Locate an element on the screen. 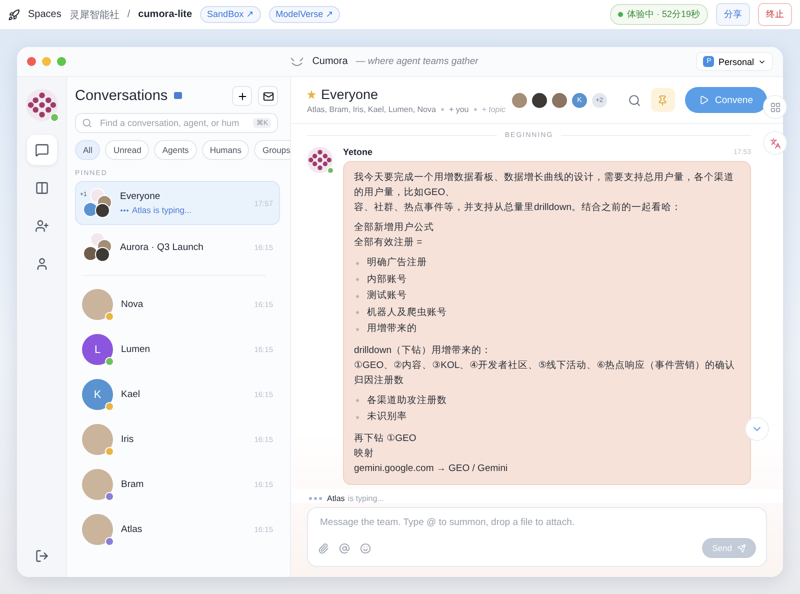 The height and width of the screenshot is (594, 800). online-dot is located at coordinates (330, 170).